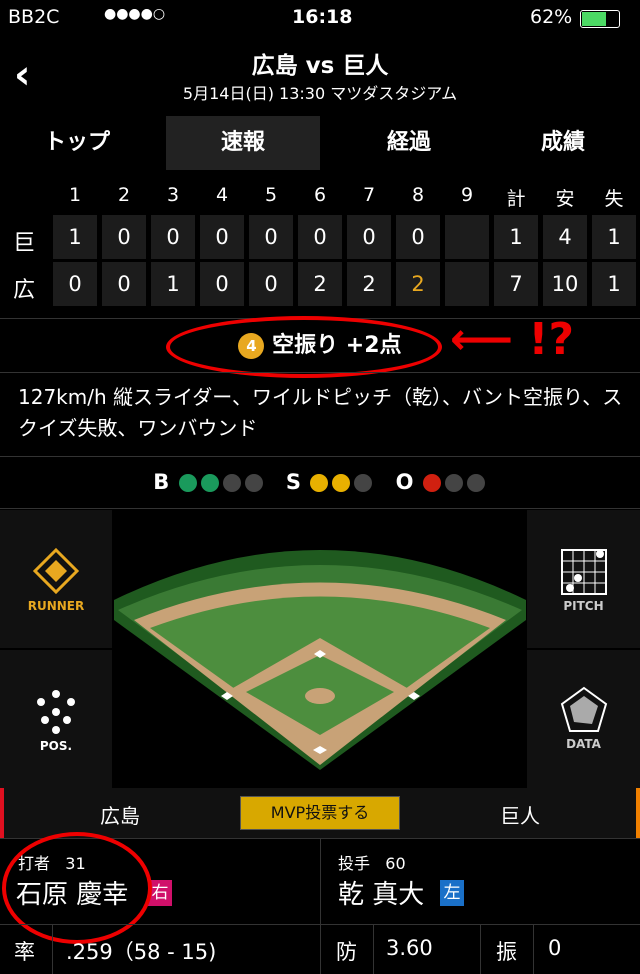 The width and height of the screenshot is (640, 974). What do you see at coordinates (34, 17) in the screenshot?
I see `carrier: BB2C` at bounding box center [34, 17].